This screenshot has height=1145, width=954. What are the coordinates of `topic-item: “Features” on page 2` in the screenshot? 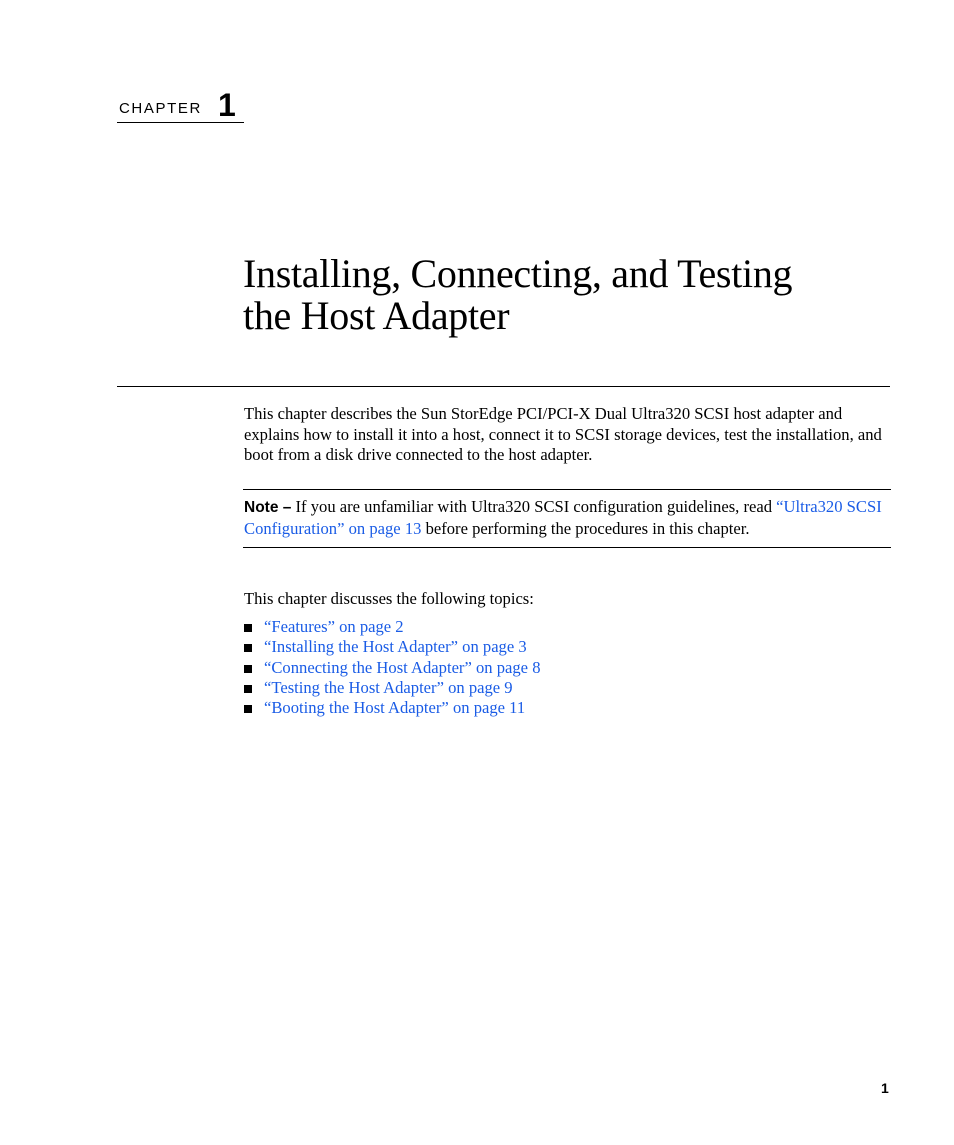 It's located at (392, 627).